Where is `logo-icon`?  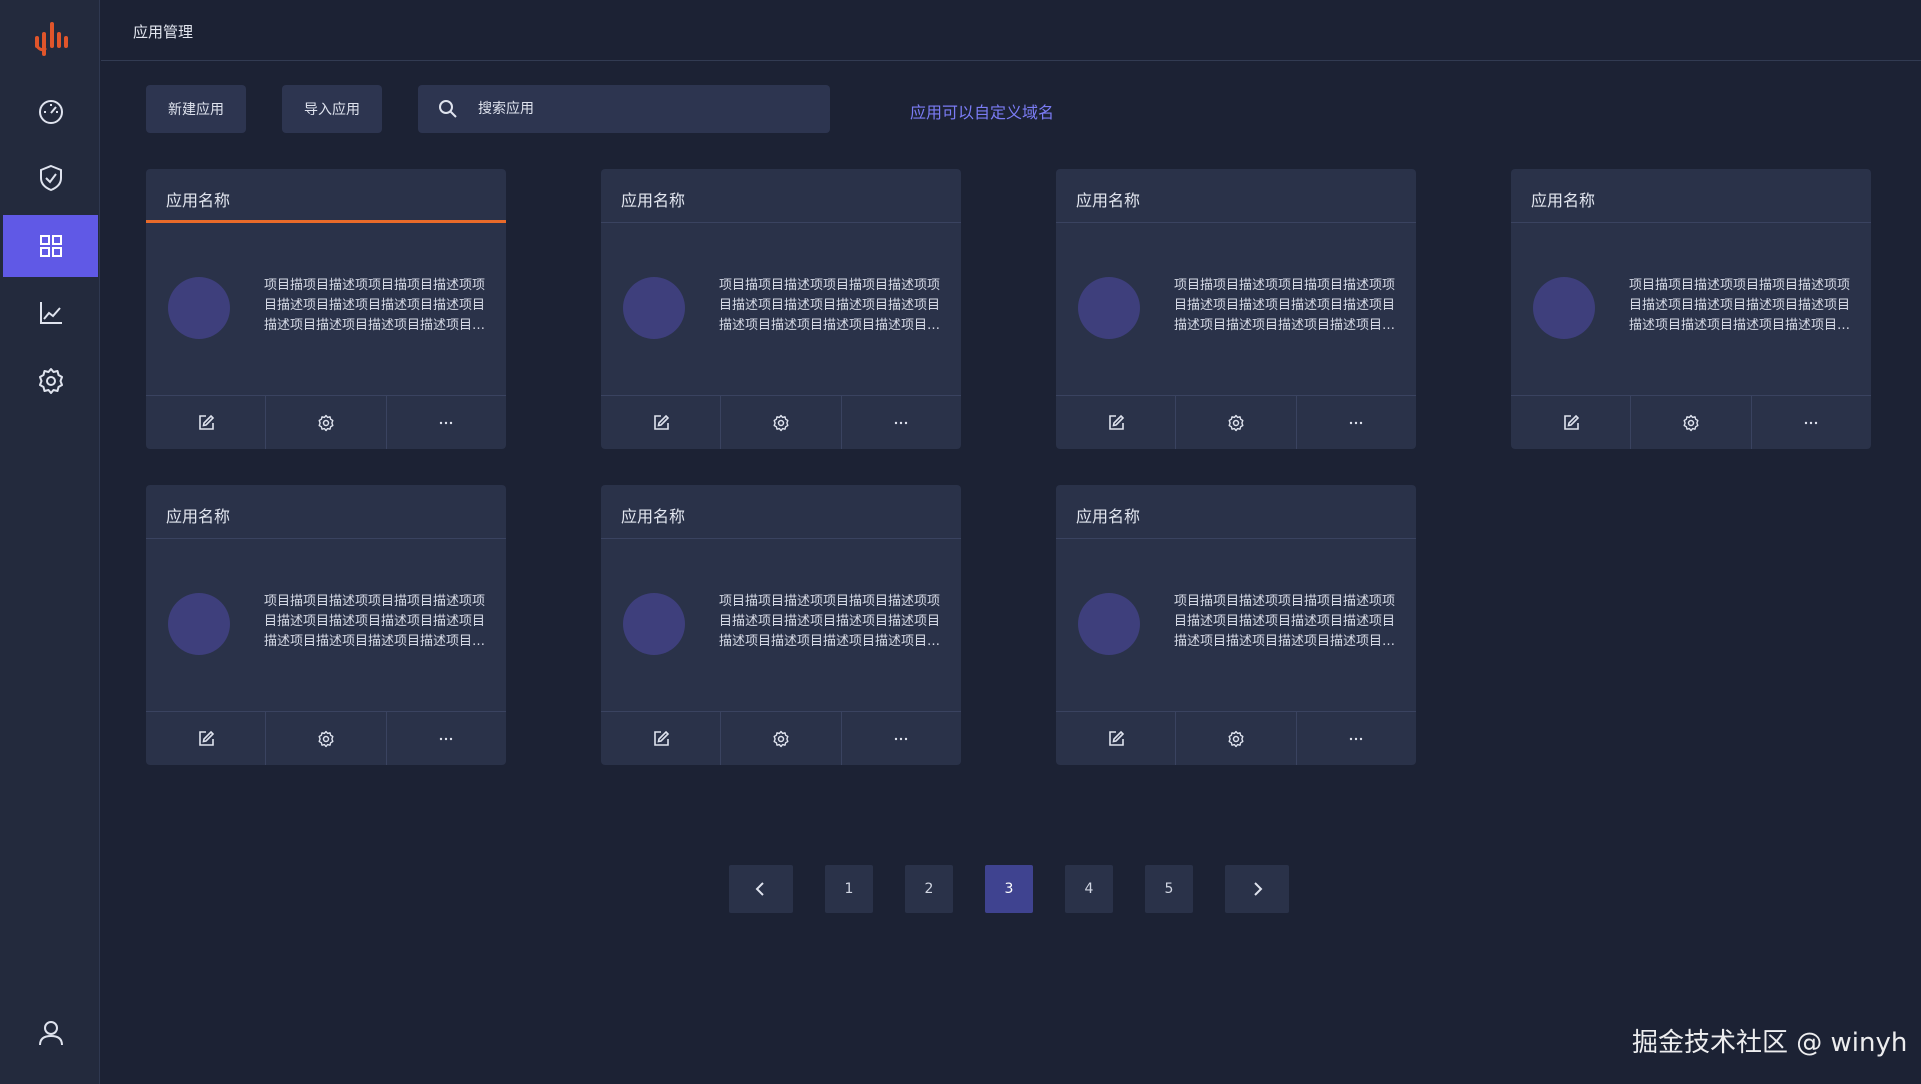
logo-icon is located at coordinates (51, 39).